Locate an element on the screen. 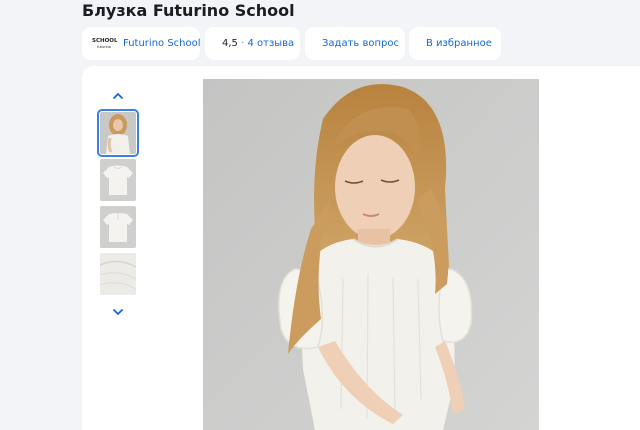  thumbnails-down-button is located at coordinates (118, 312).